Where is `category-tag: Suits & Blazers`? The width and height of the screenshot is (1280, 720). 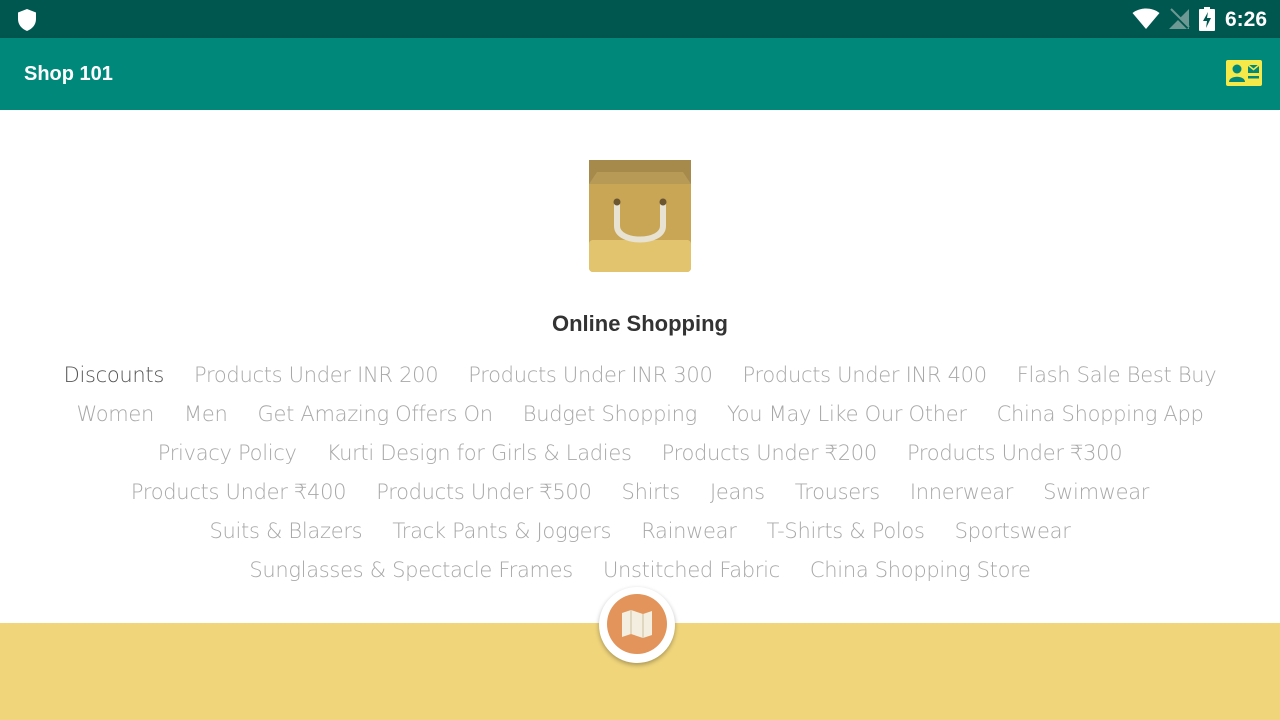 category-tag: Suits & Blazers is located at coordinates (285, 531).